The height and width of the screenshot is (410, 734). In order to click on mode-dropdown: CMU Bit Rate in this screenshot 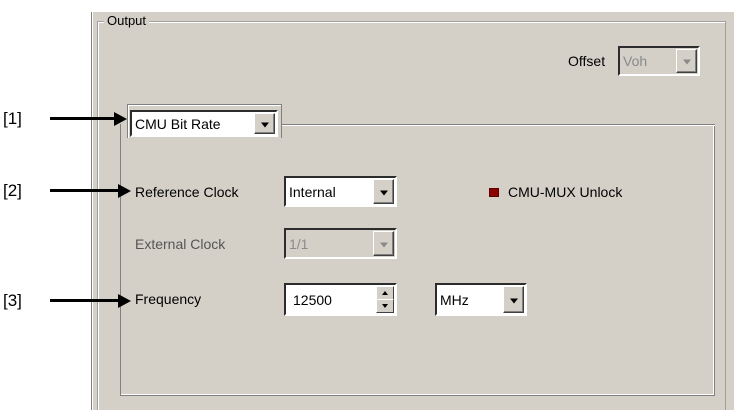, I will do `click(204, 123)`.